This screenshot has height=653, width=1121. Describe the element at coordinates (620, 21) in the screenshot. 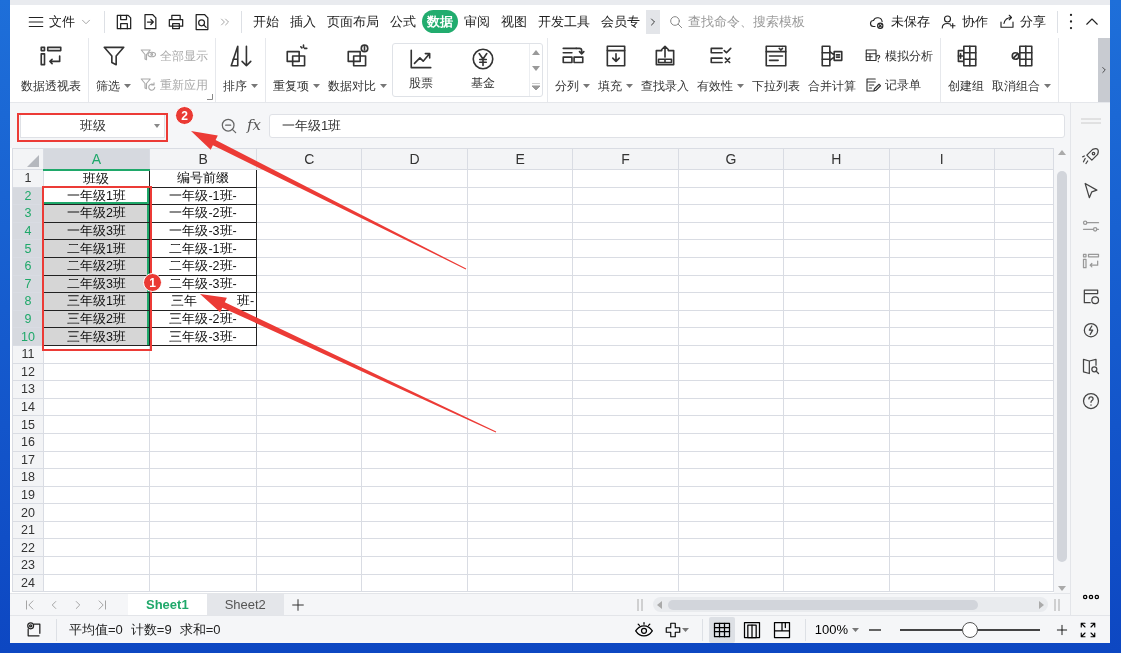

I see `ribbon-tab: 会员专` at that location.